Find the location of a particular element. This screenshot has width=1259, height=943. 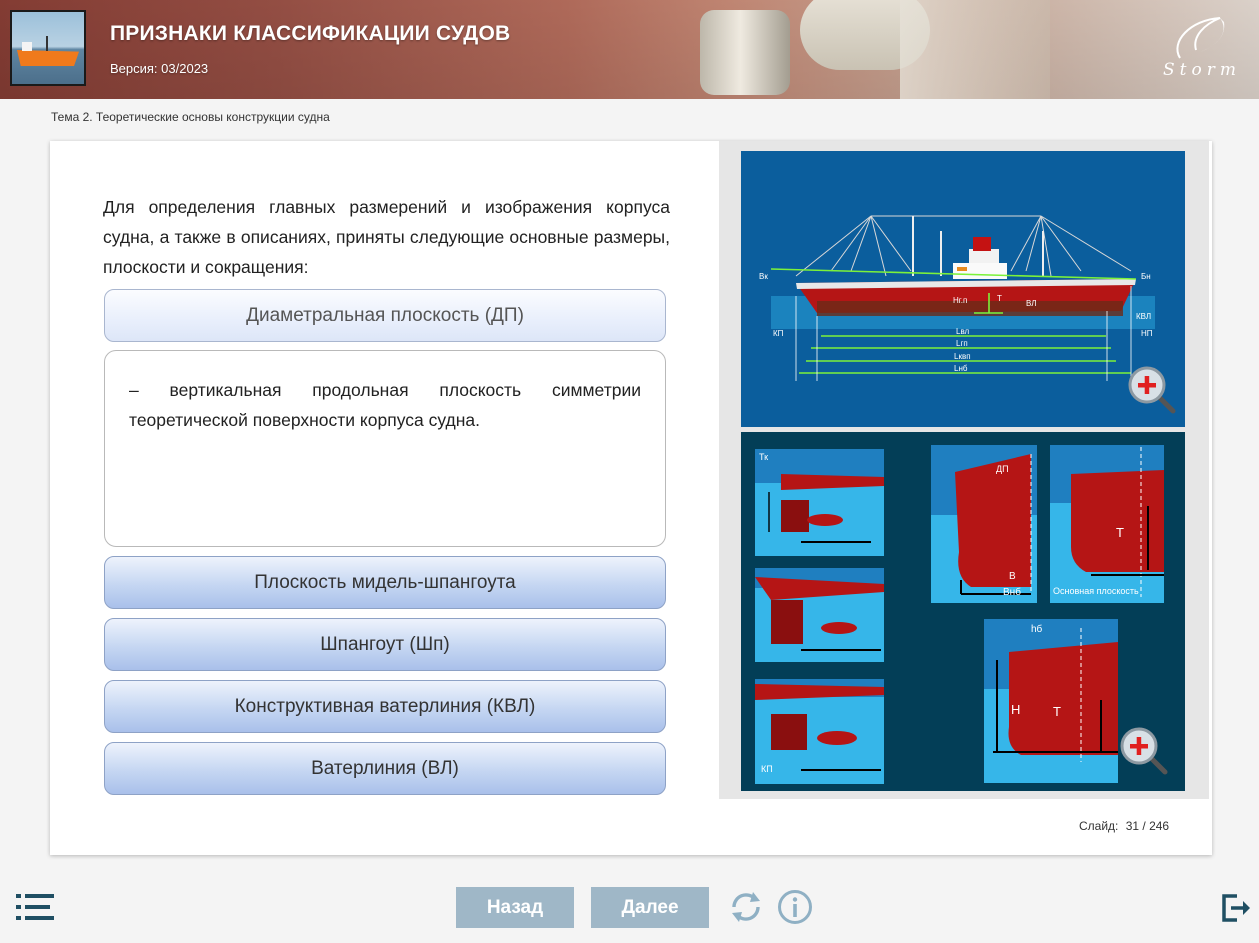

label-hgp: Нг.п is located at coordinates (960, 300).